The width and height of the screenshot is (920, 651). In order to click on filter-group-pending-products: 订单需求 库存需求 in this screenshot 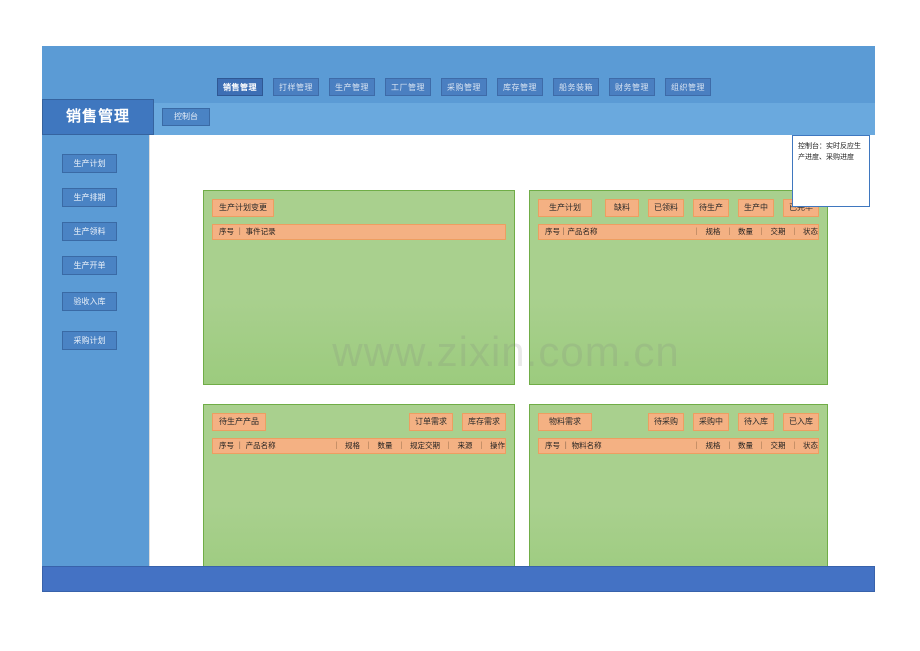, I will do `click(457, 422)`.